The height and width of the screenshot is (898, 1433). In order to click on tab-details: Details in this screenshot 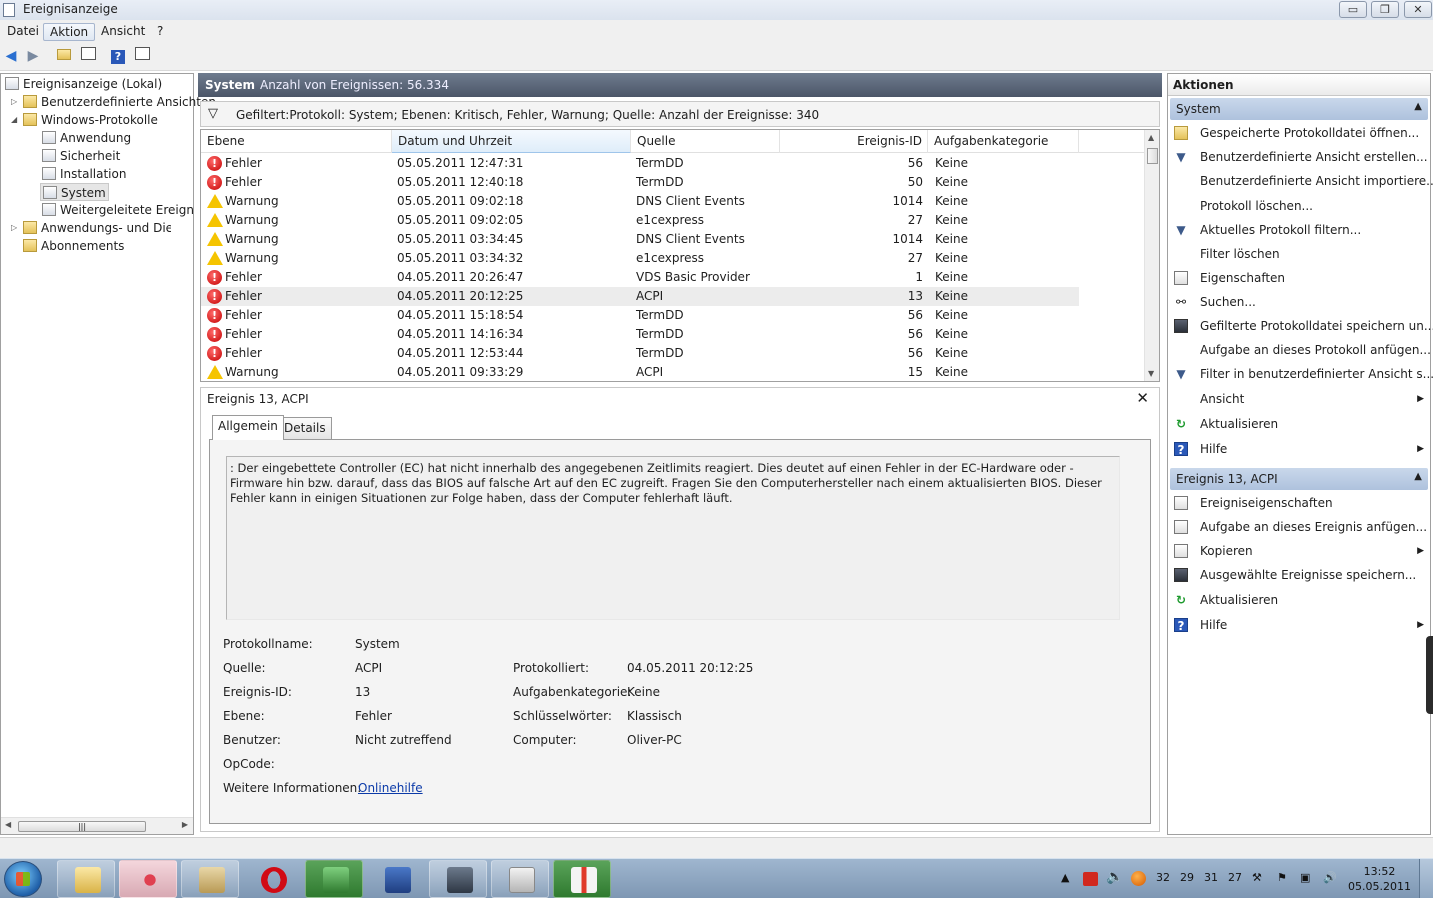, I will do `click(305, 428)`.